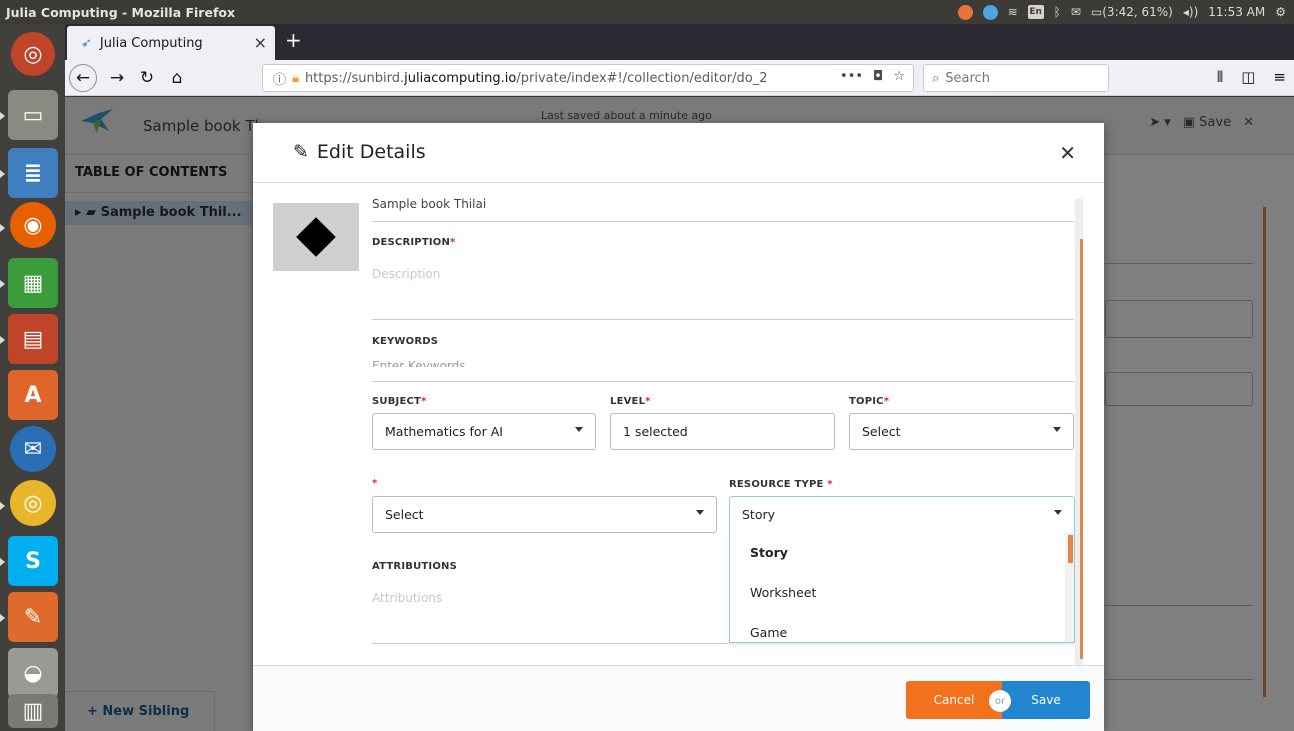 The image size is (1294, 731). I want to click on url-host: juliacomputing.io, so click(460, 78).